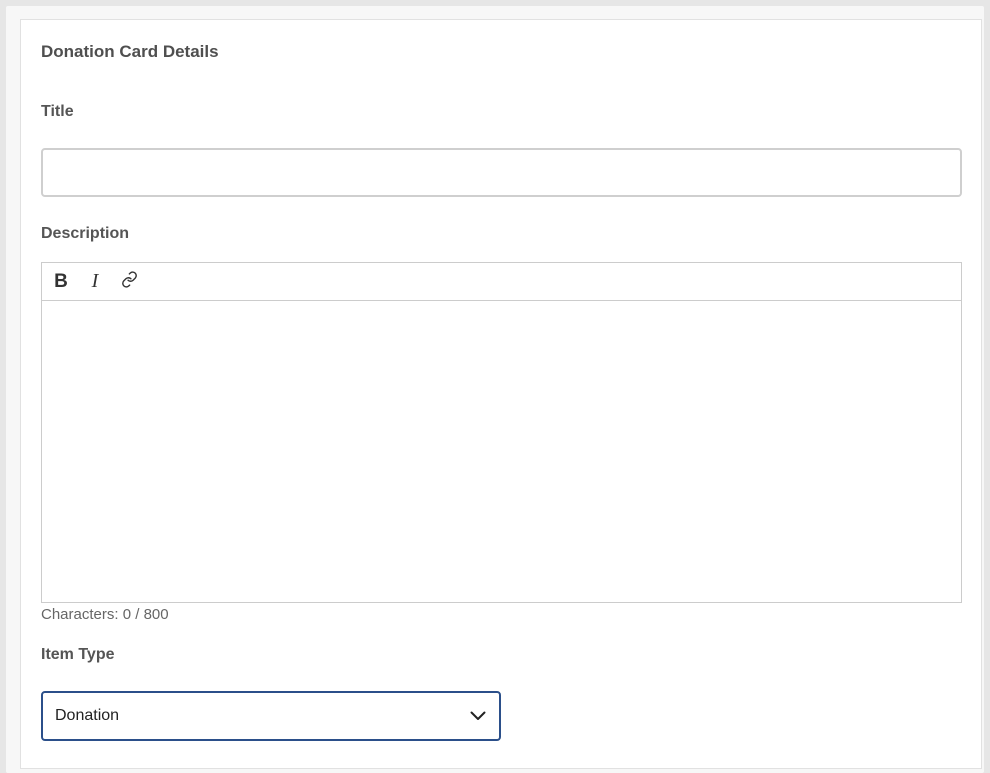  What do you see at coordinates (271, 716) in the screenshot?
I see `item-type-select: Donation` at bounding box center [271, 716].